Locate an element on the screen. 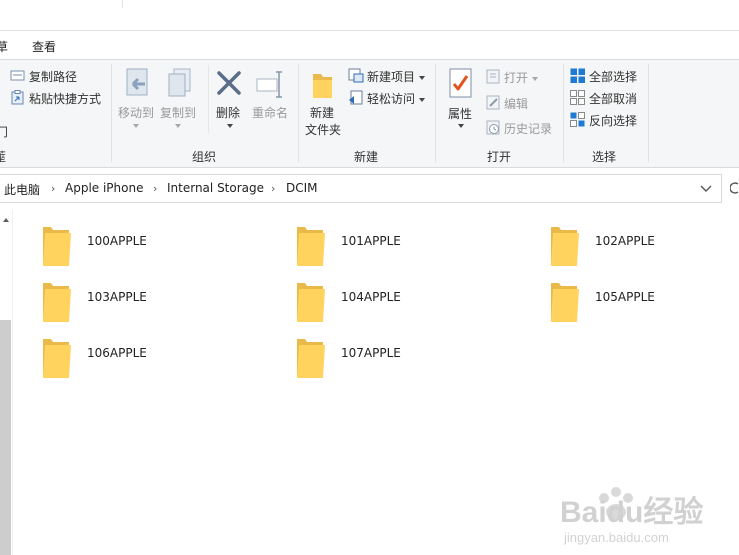 This screenshot has height=555, width=739. copy-to-button: 复制到 is located at coordinates (178, 112).